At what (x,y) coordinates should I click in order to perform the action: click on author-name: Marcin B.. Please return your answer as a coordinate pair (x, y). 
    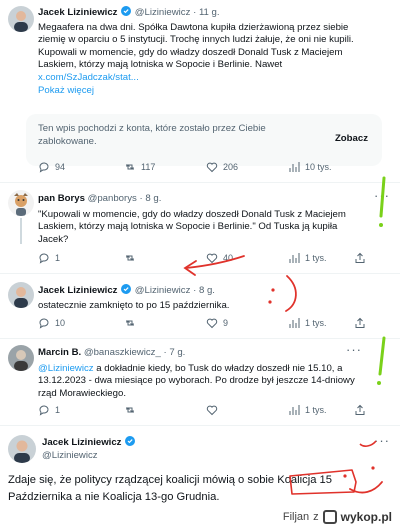
    Looking at the image, I should click on (59, 352).